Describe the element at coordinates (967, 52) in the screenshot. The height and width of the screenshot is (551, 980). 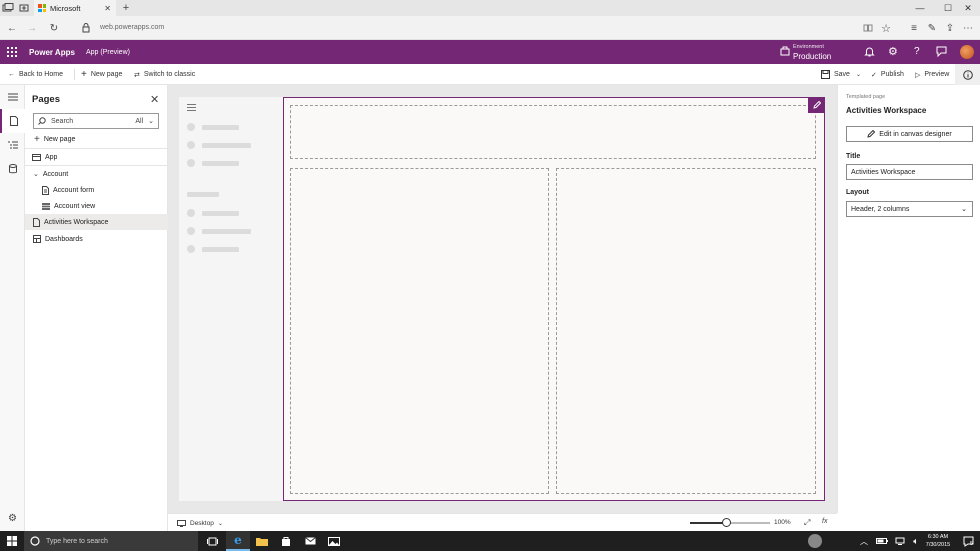
I see `avatar` at that location.